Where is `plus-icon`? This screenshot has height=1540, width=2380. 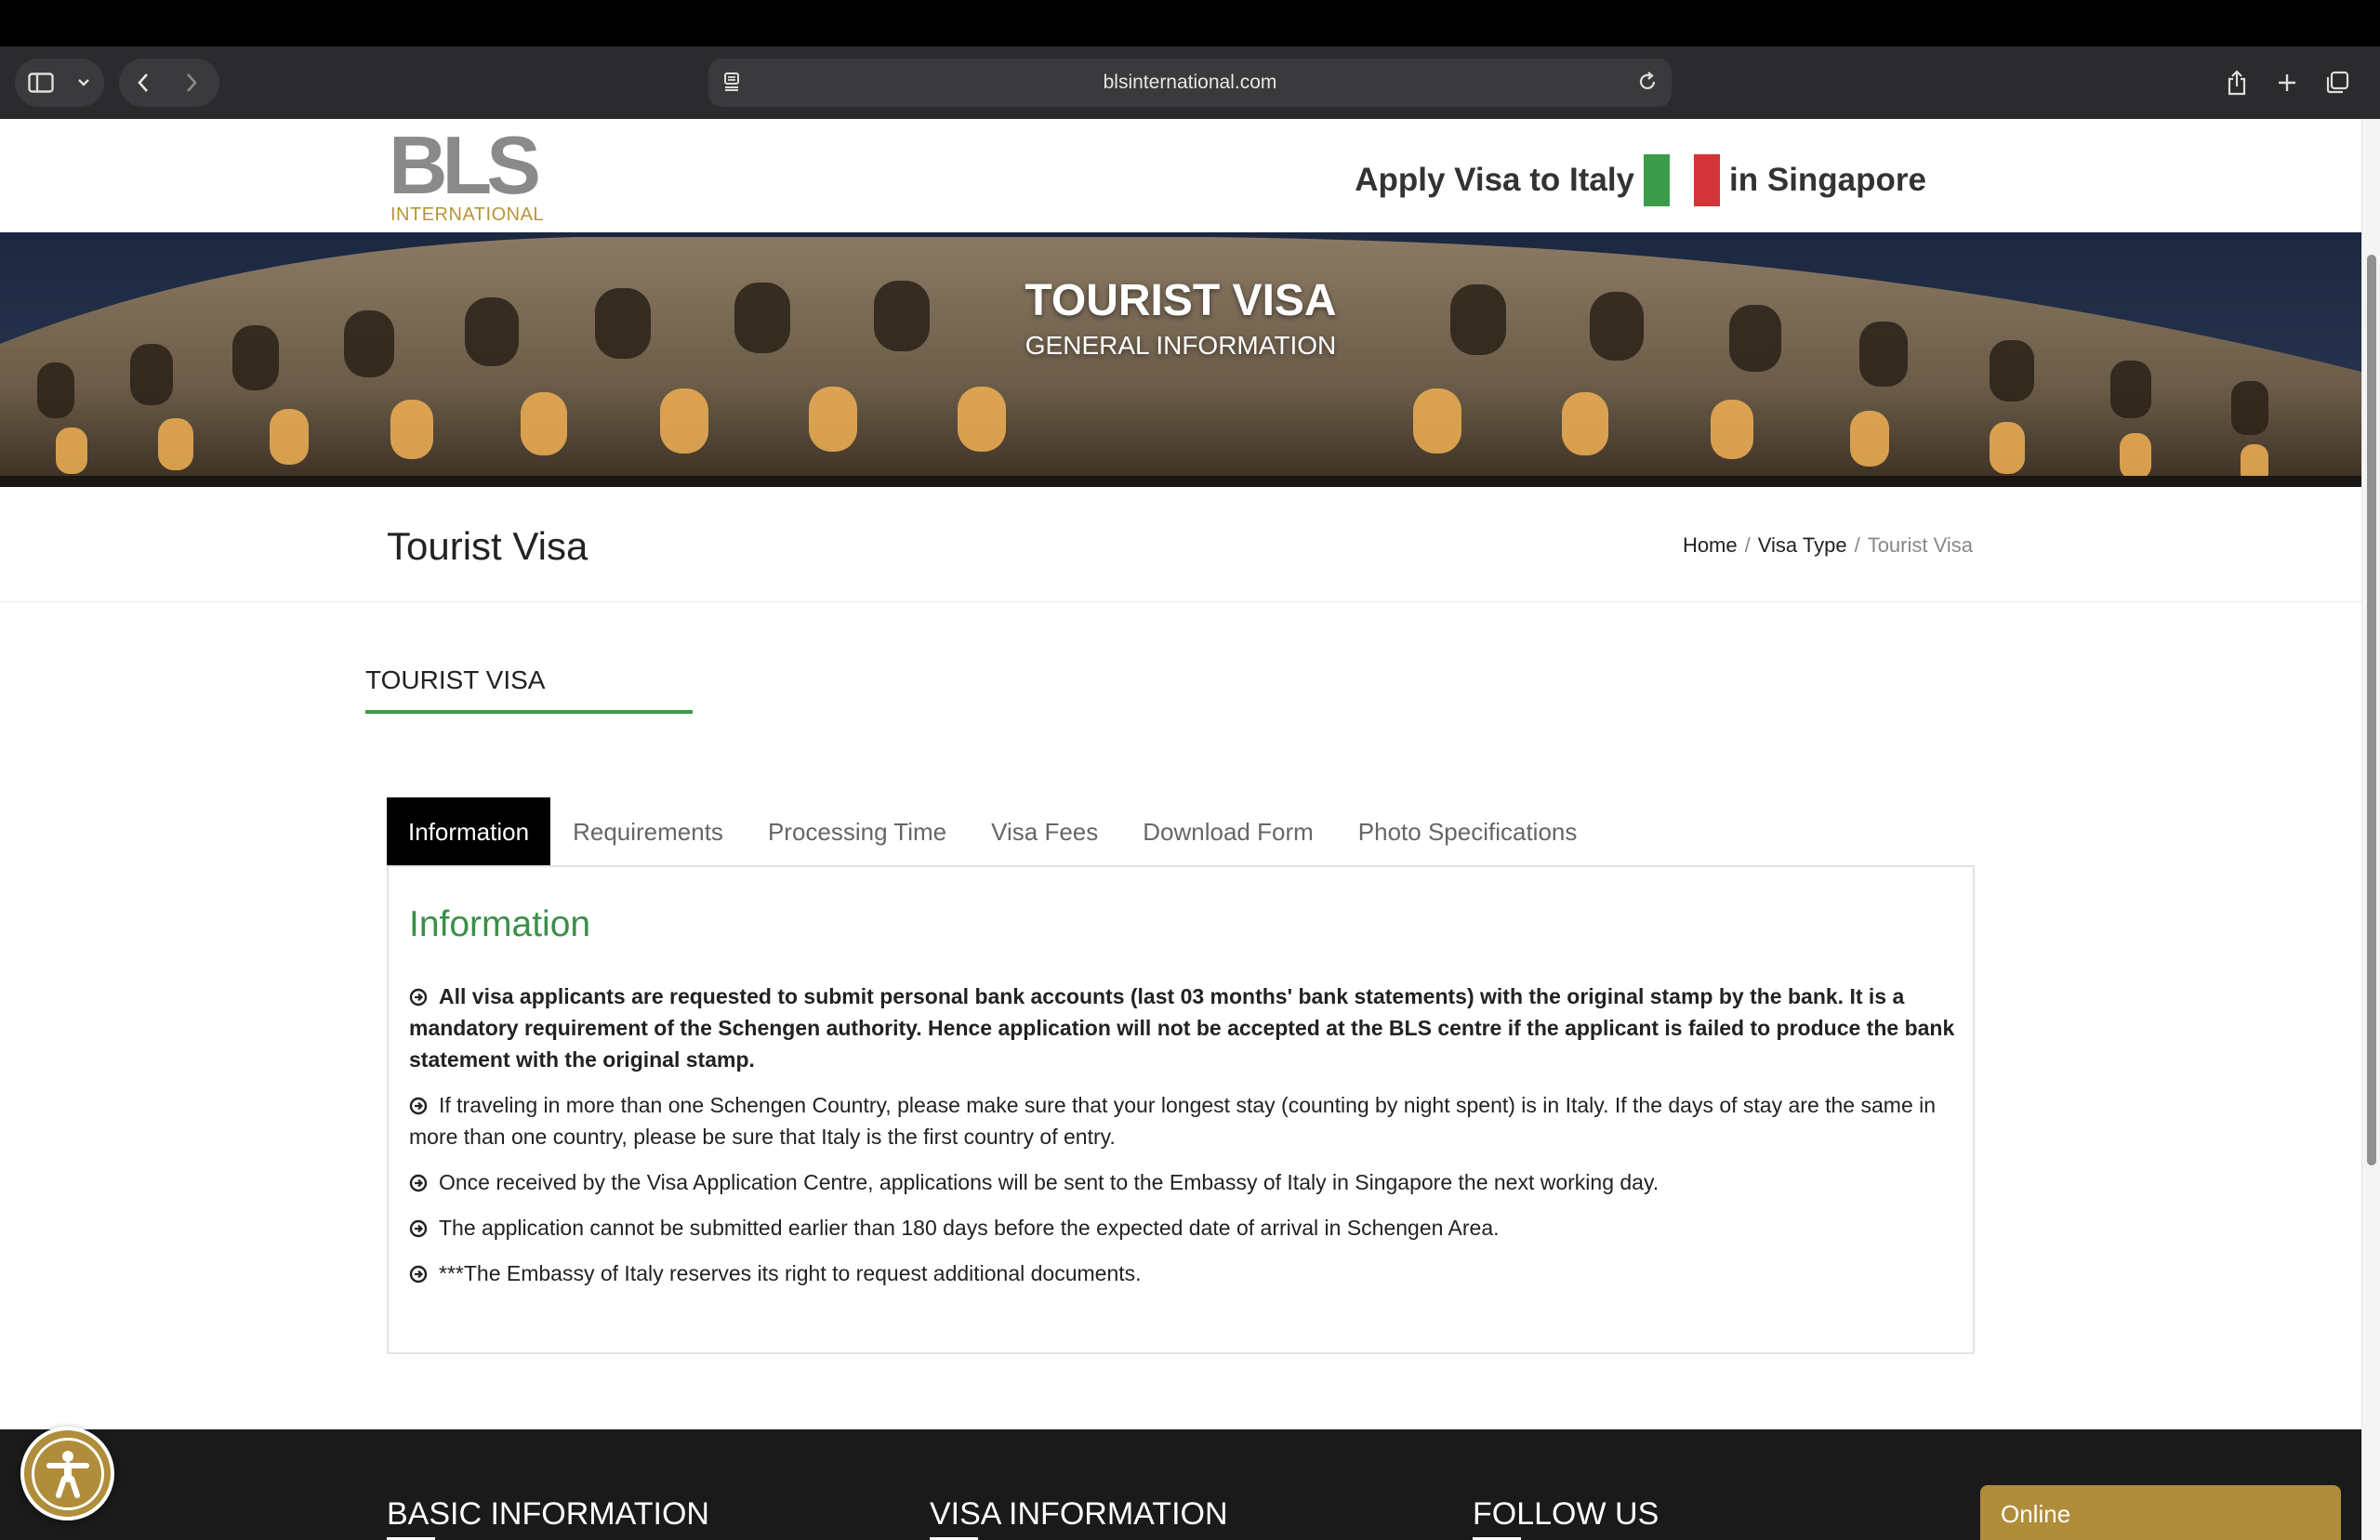
plus-icon is located at coordinates (2287, 83).